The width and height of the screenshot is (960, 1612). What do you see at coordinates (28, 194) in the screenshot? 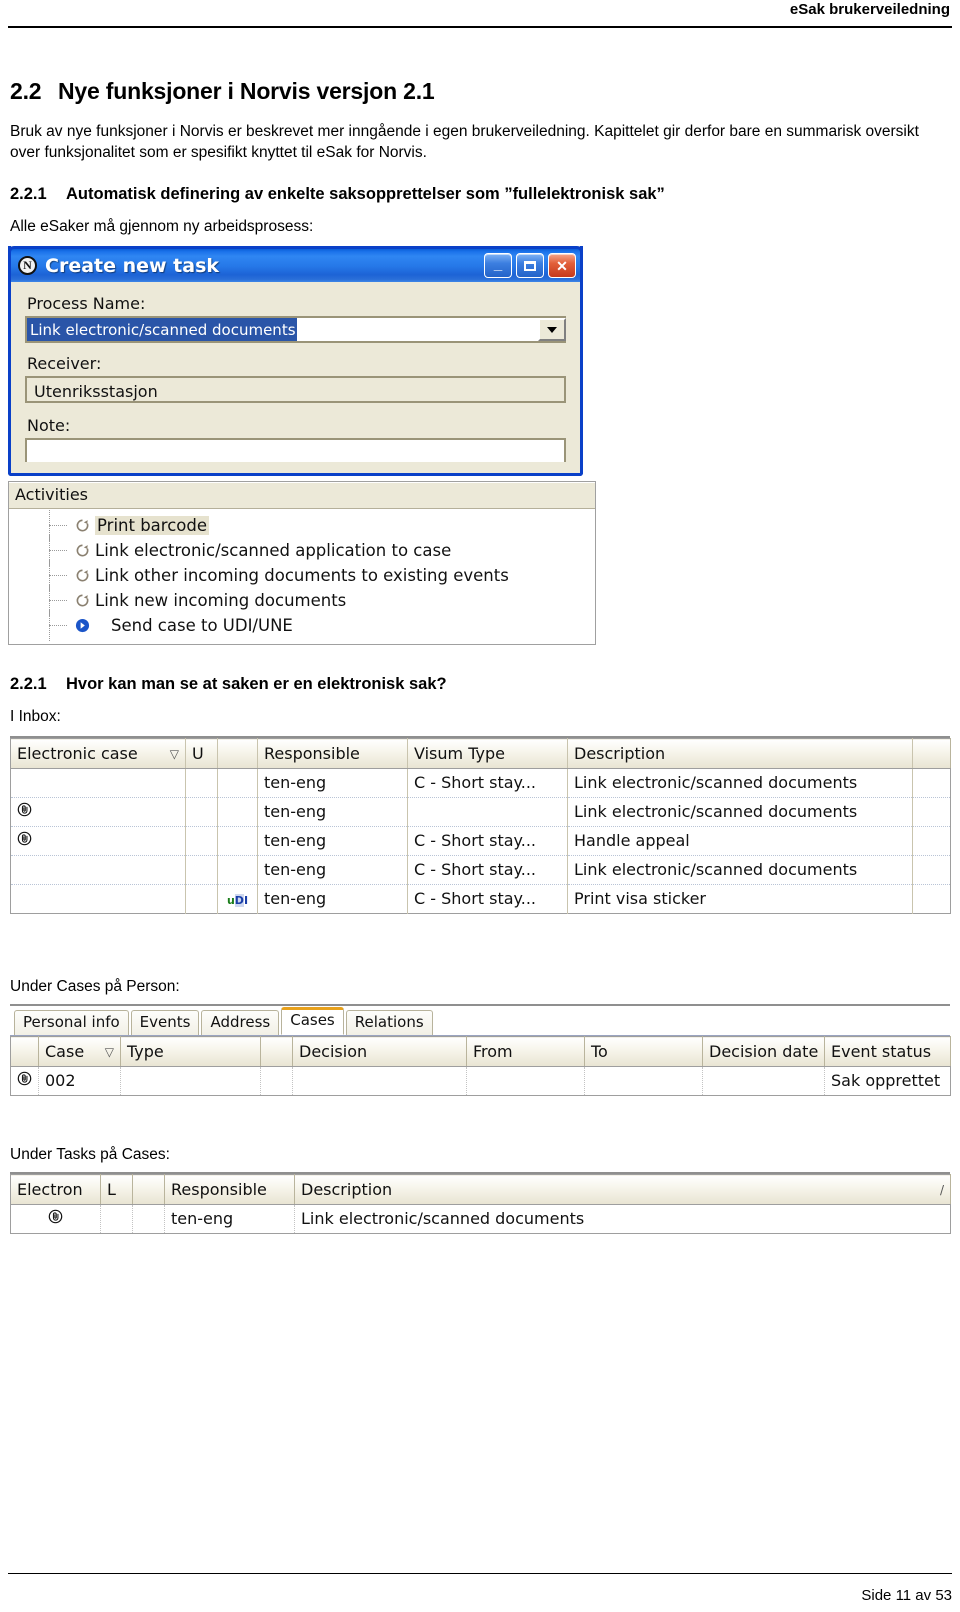
I see `subsection-1-number: 2.2.1` at bounding box center [28, 194].